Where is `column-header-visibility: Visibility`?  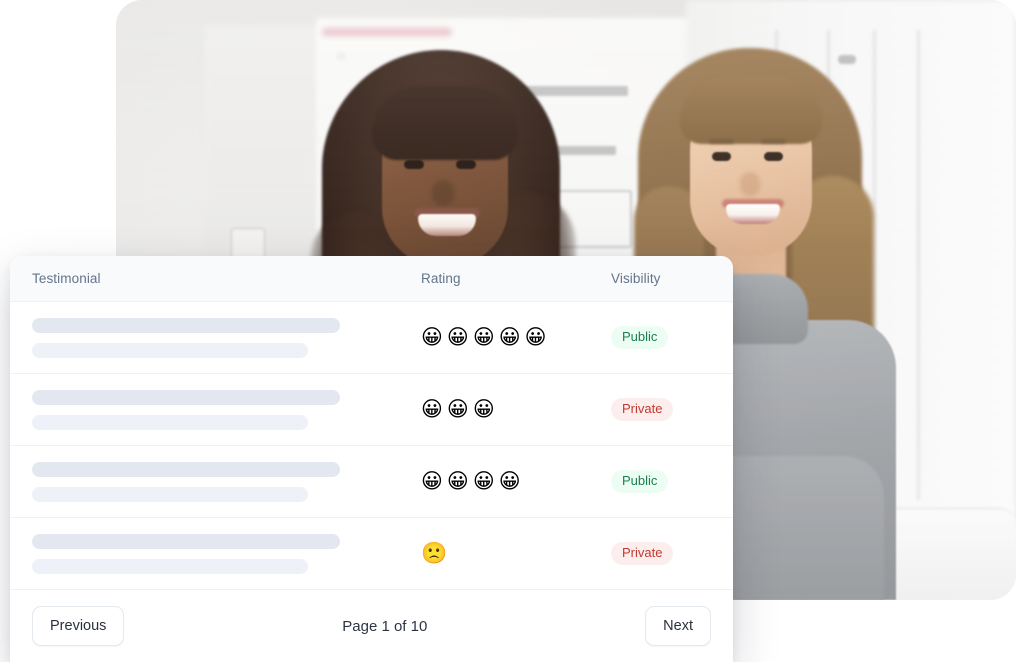
column-header-visibility: Visibility is located at coordinates (636, 278).